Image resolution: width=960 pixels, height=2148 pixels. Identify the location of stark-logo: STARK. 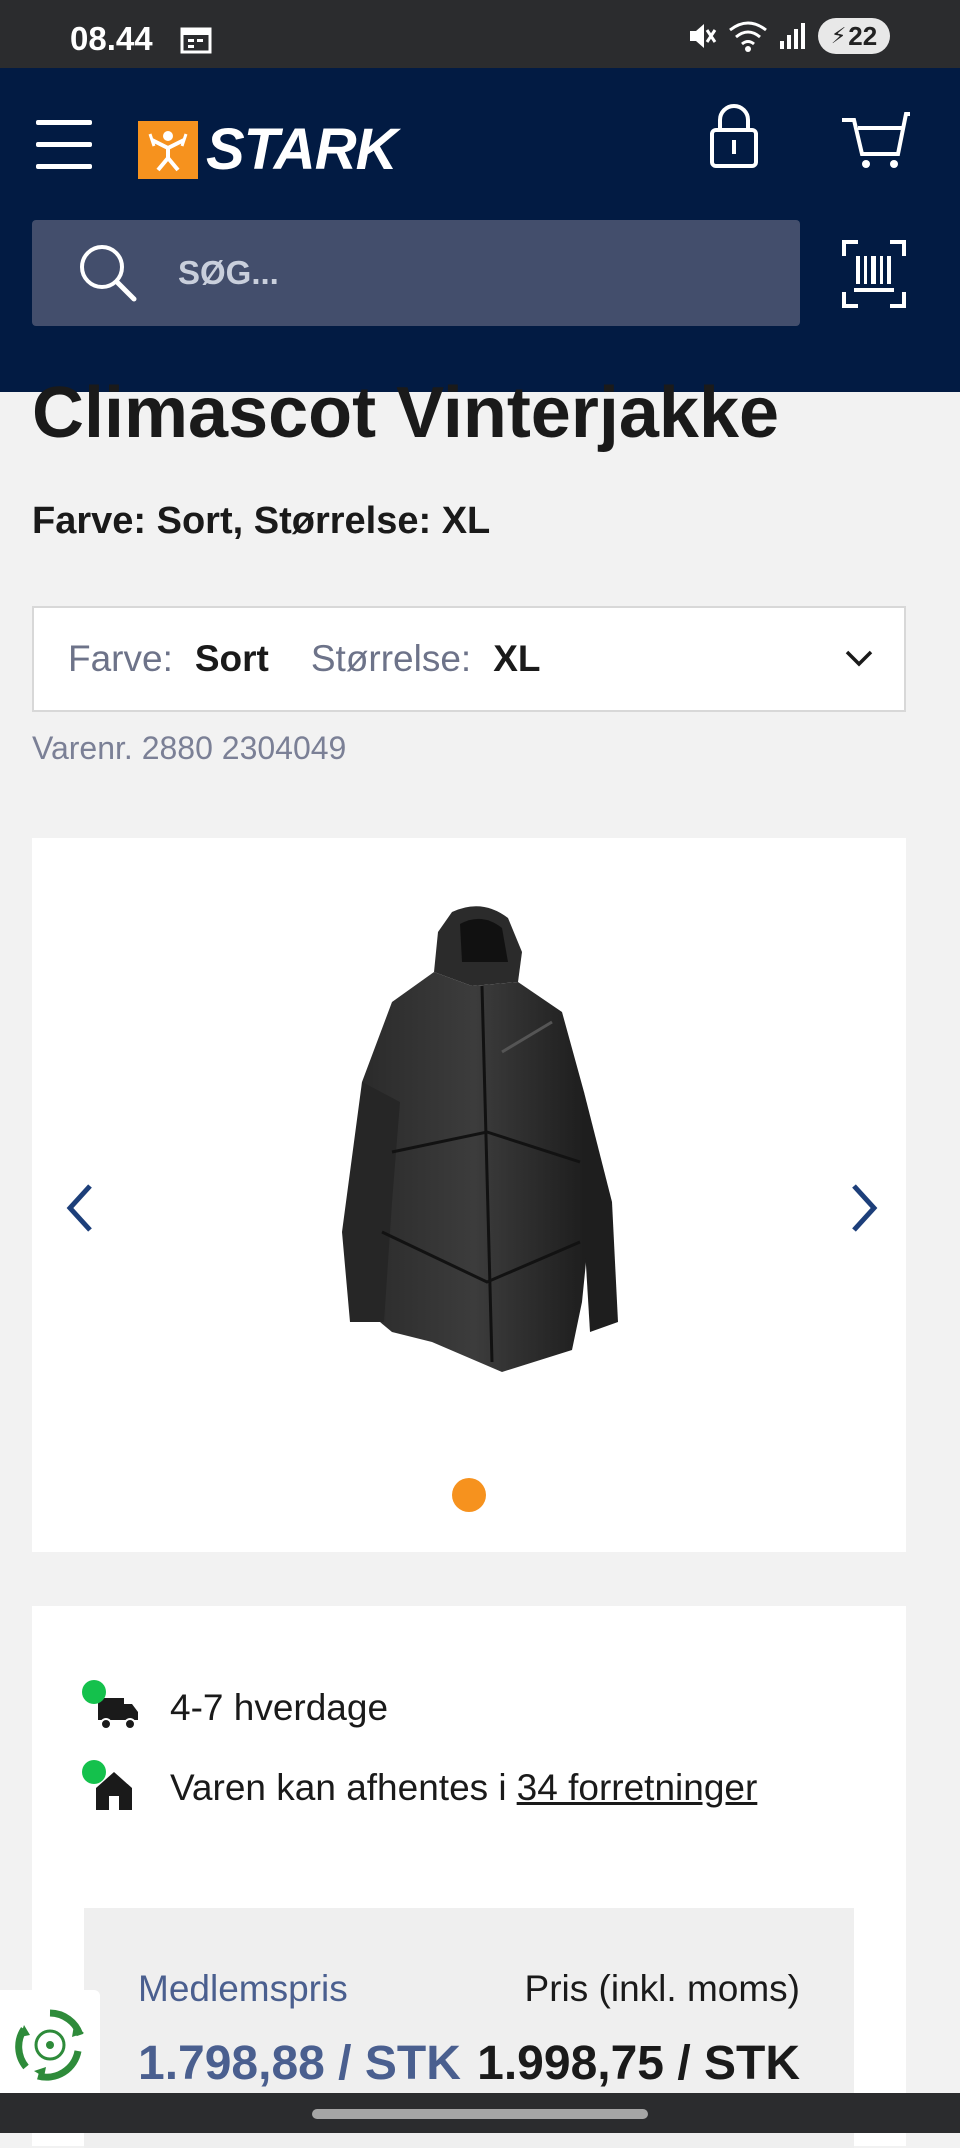
(267, 149).